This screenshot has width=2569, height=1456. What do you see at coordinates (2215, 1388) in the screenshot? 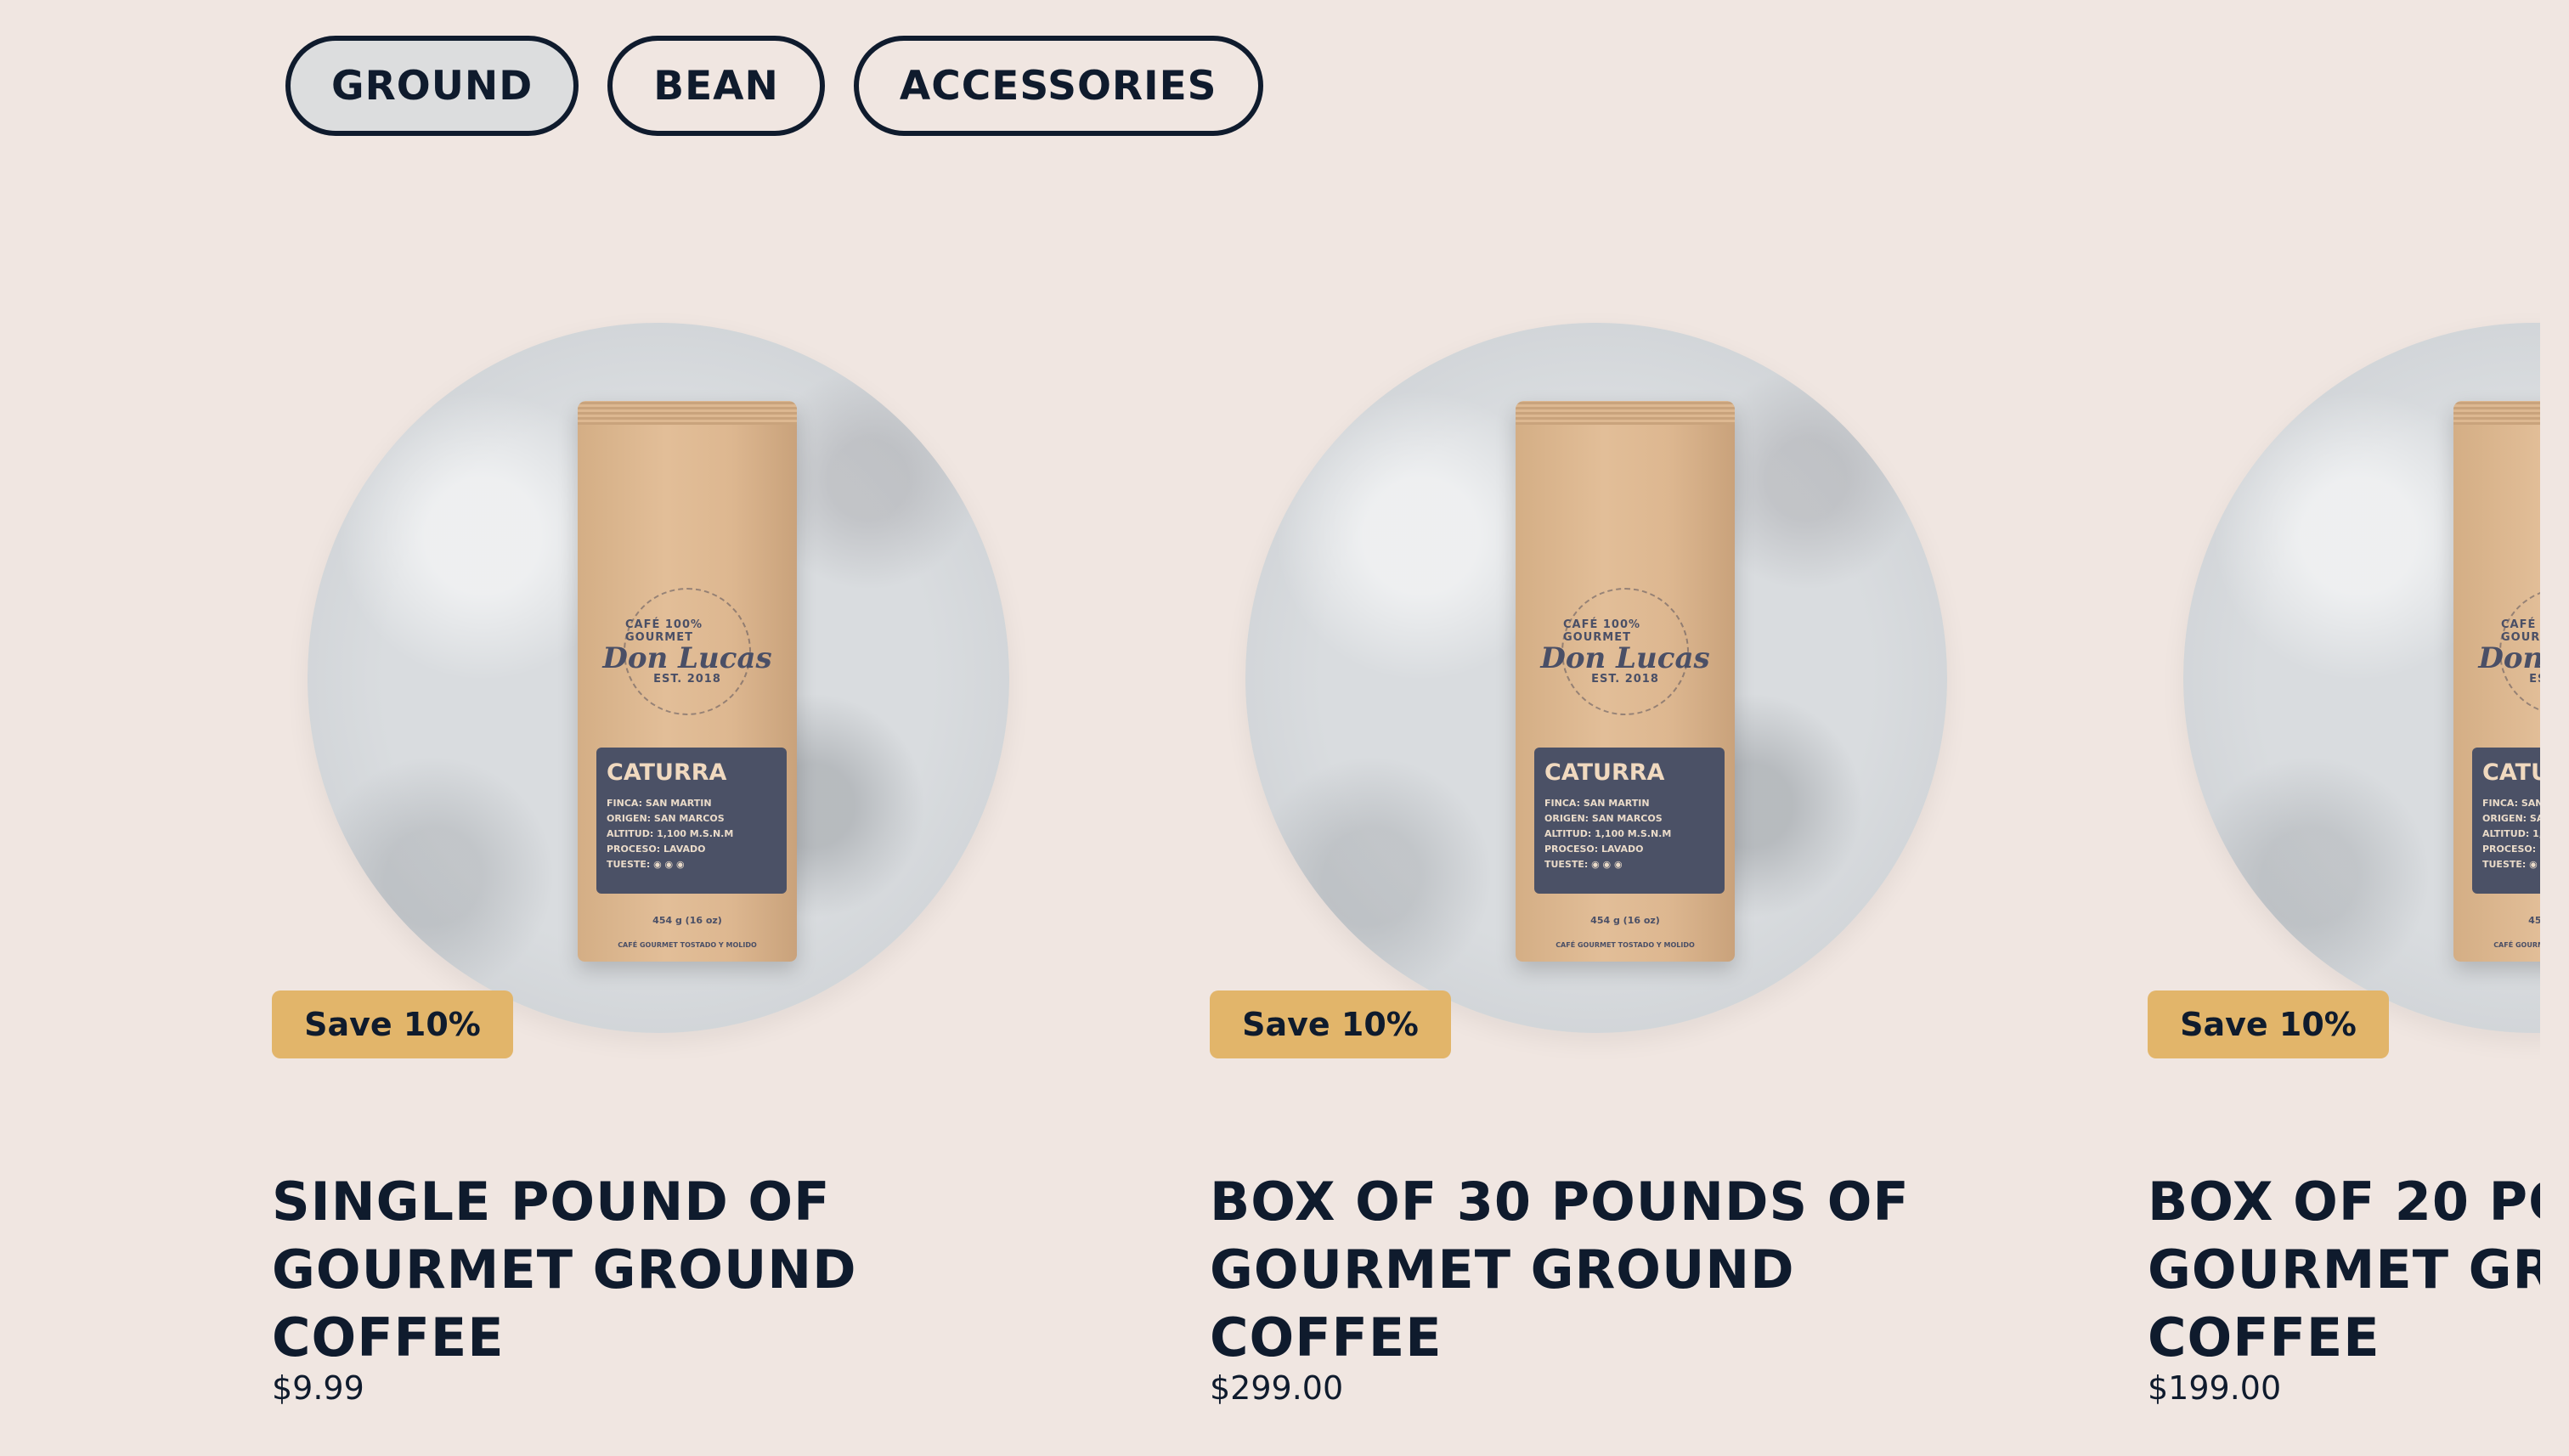
I see `product-price: $199.00` at bounding box center [2215, 1388].